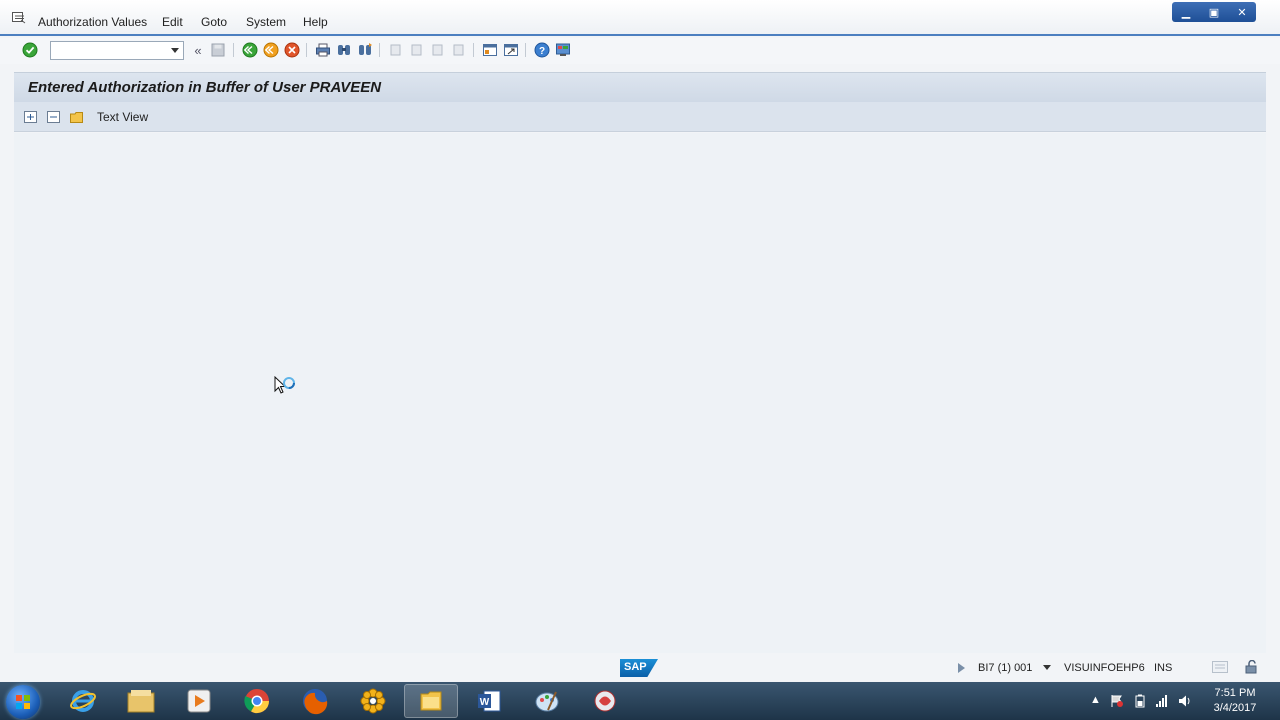  Describe the element at coordinates (271, 50) in the screenshot. I see `exit-icon` at that location.